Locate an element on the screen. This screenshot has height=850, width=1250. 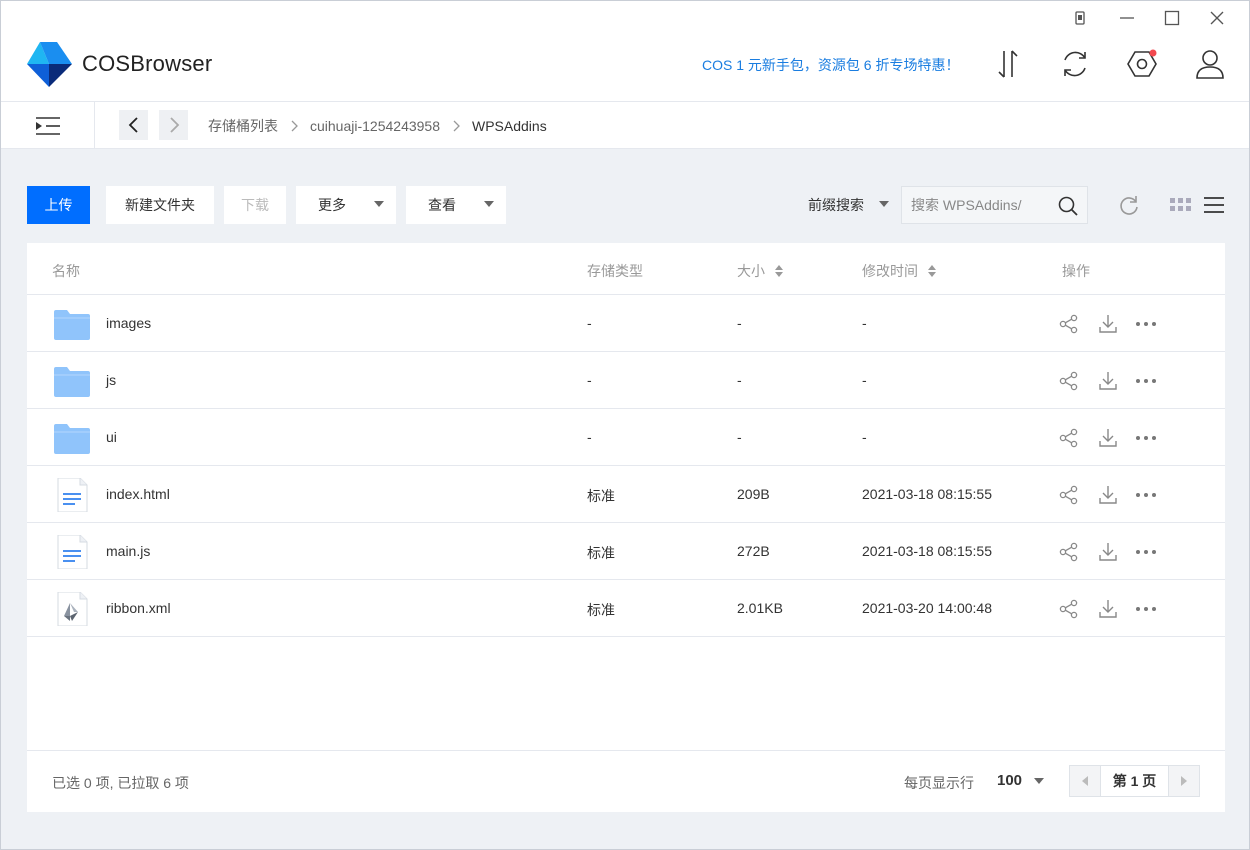
sync-icon is located at coordinates (1075, 64).